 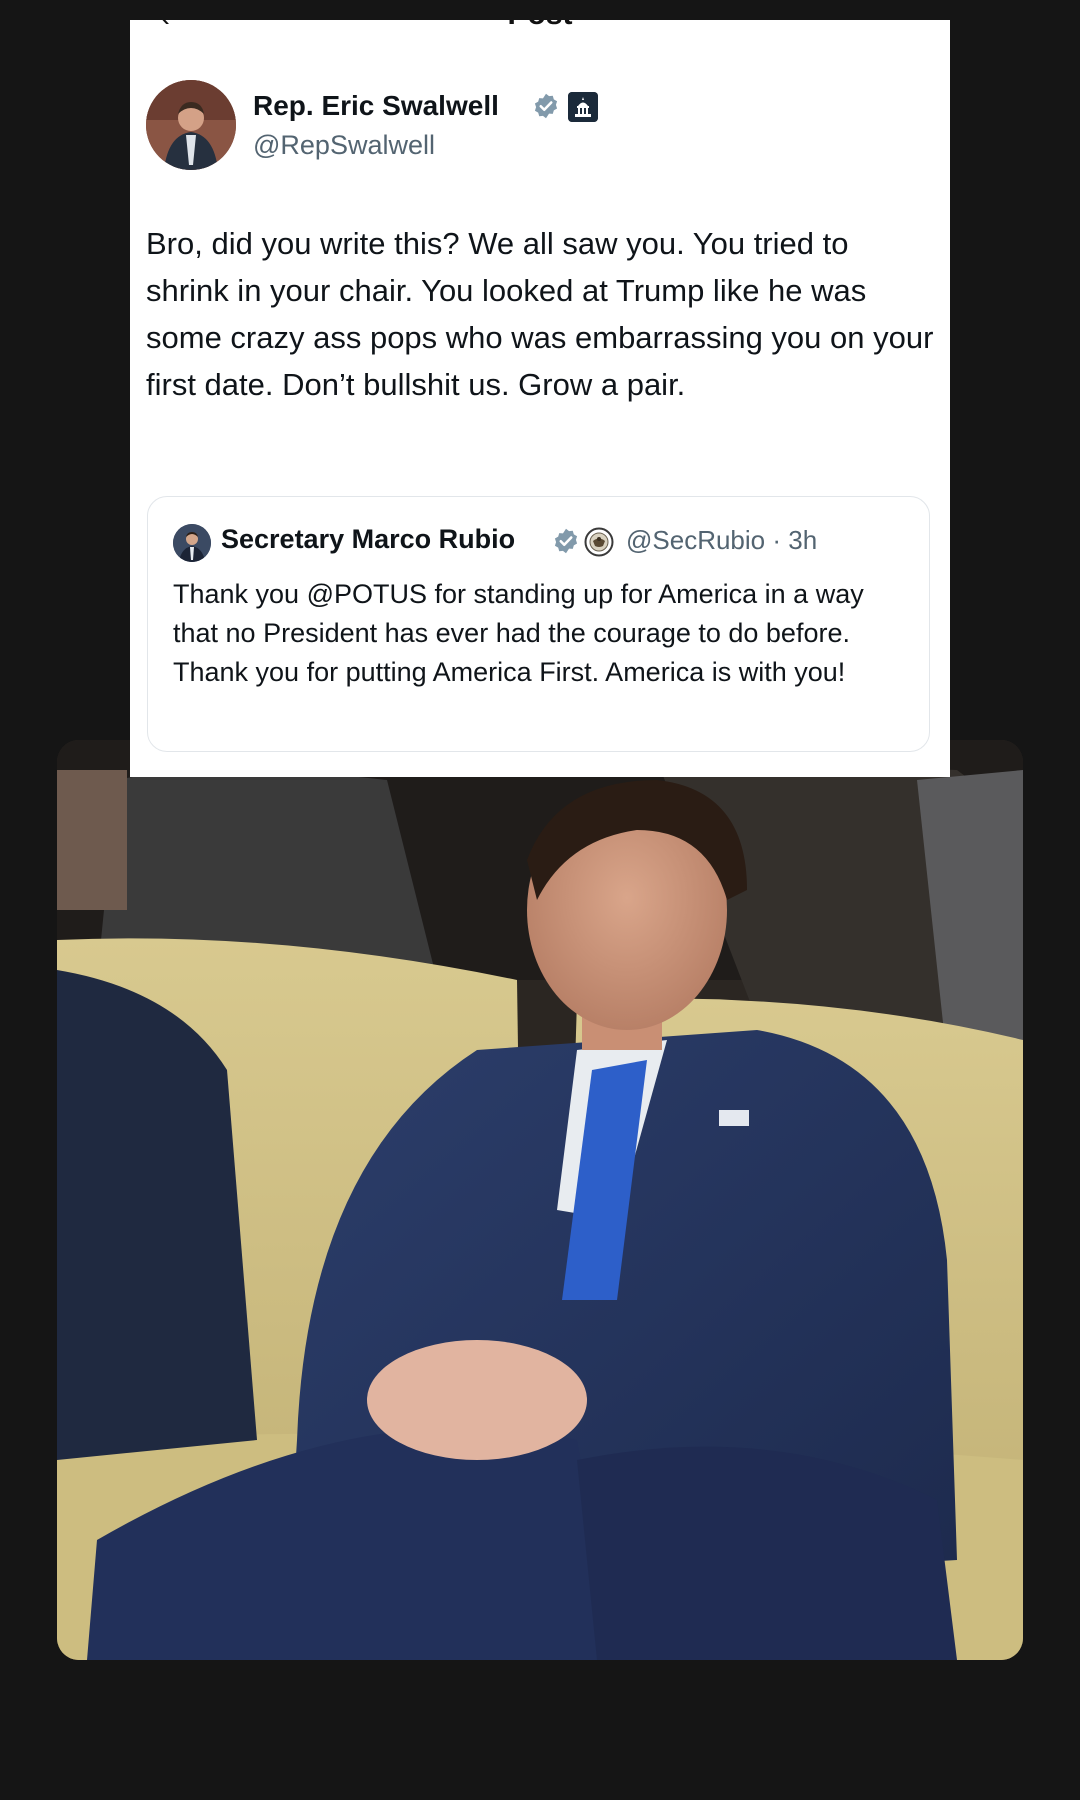 What do you see at coordinates (376, 106) in the screenshot?
I see `author-name: Rep. Eric Swalwell` at bounding box center [376, 106].